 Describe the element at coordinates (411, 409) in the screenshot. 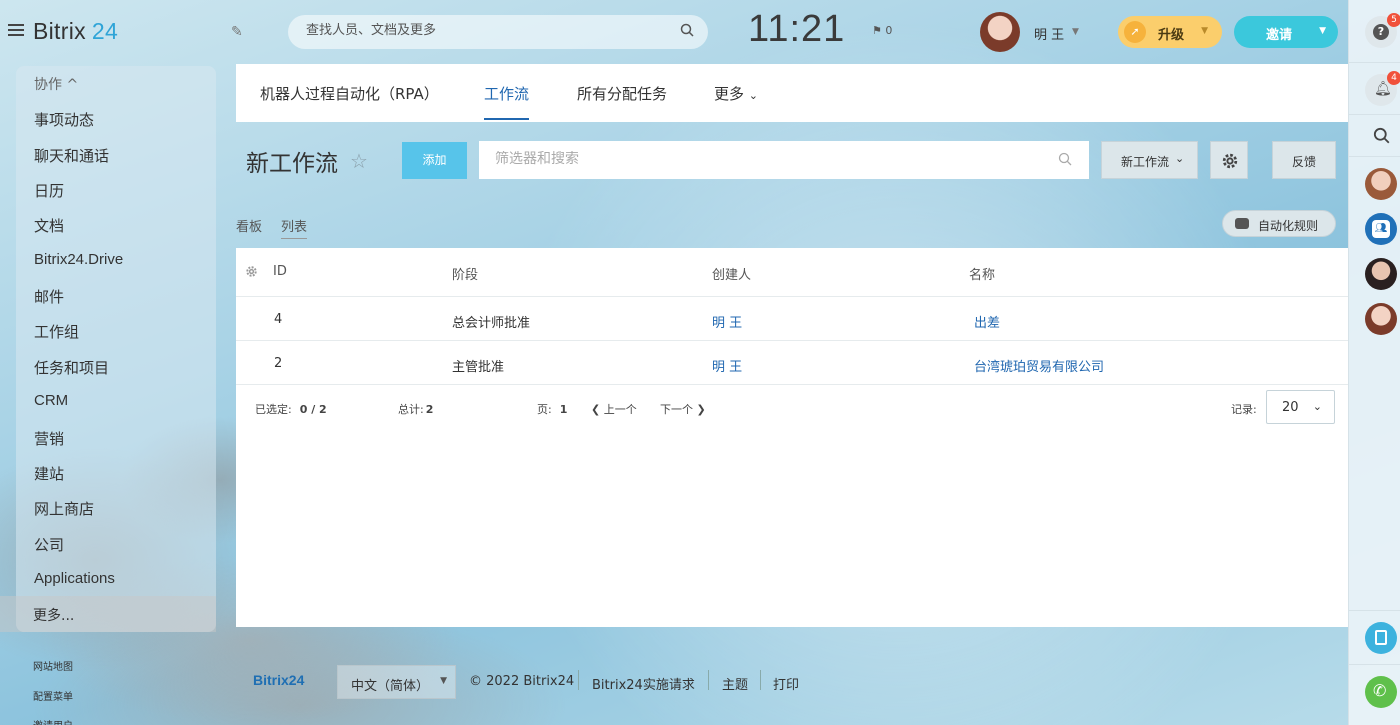

I see `total-label: 总计:` at that location.